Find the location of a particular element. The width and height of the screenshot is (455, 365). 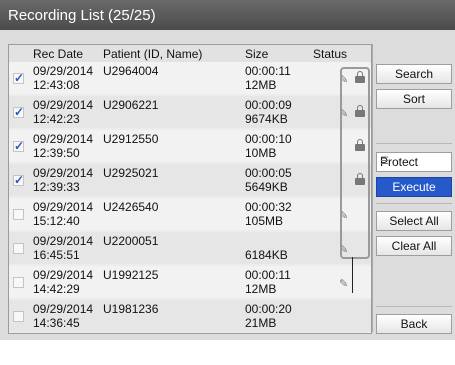

clear-all-button: Clear All is located at coordinates (414, 246).